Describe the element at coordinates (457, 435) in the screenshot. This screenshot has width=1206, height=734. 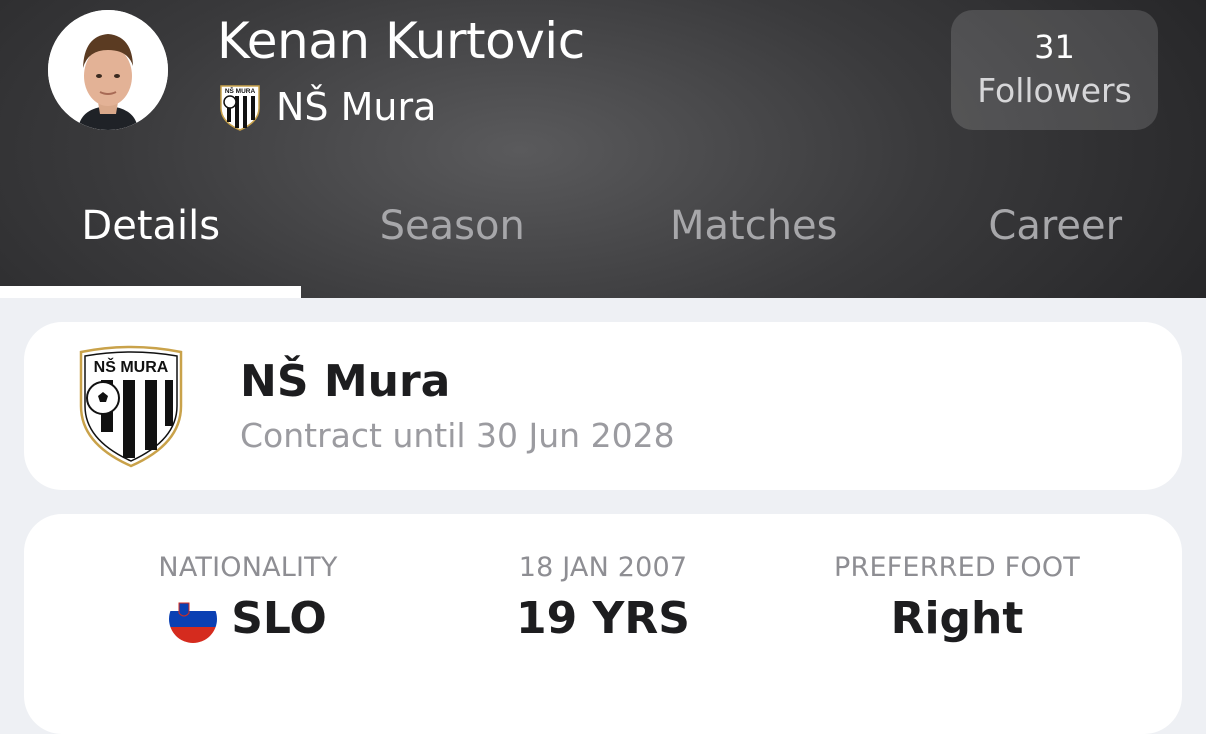
I see `contract-expiry: Contract until 30 Jun 2028` at that location.